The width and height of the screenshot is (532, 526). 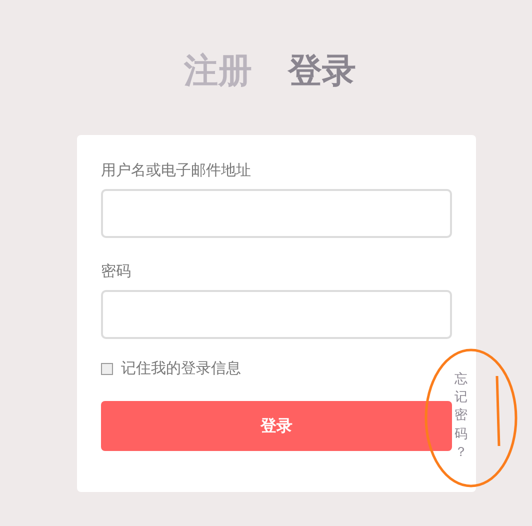 I want to click on field-label: 用户名或电子邮件地址, so click(x=176, y=170).